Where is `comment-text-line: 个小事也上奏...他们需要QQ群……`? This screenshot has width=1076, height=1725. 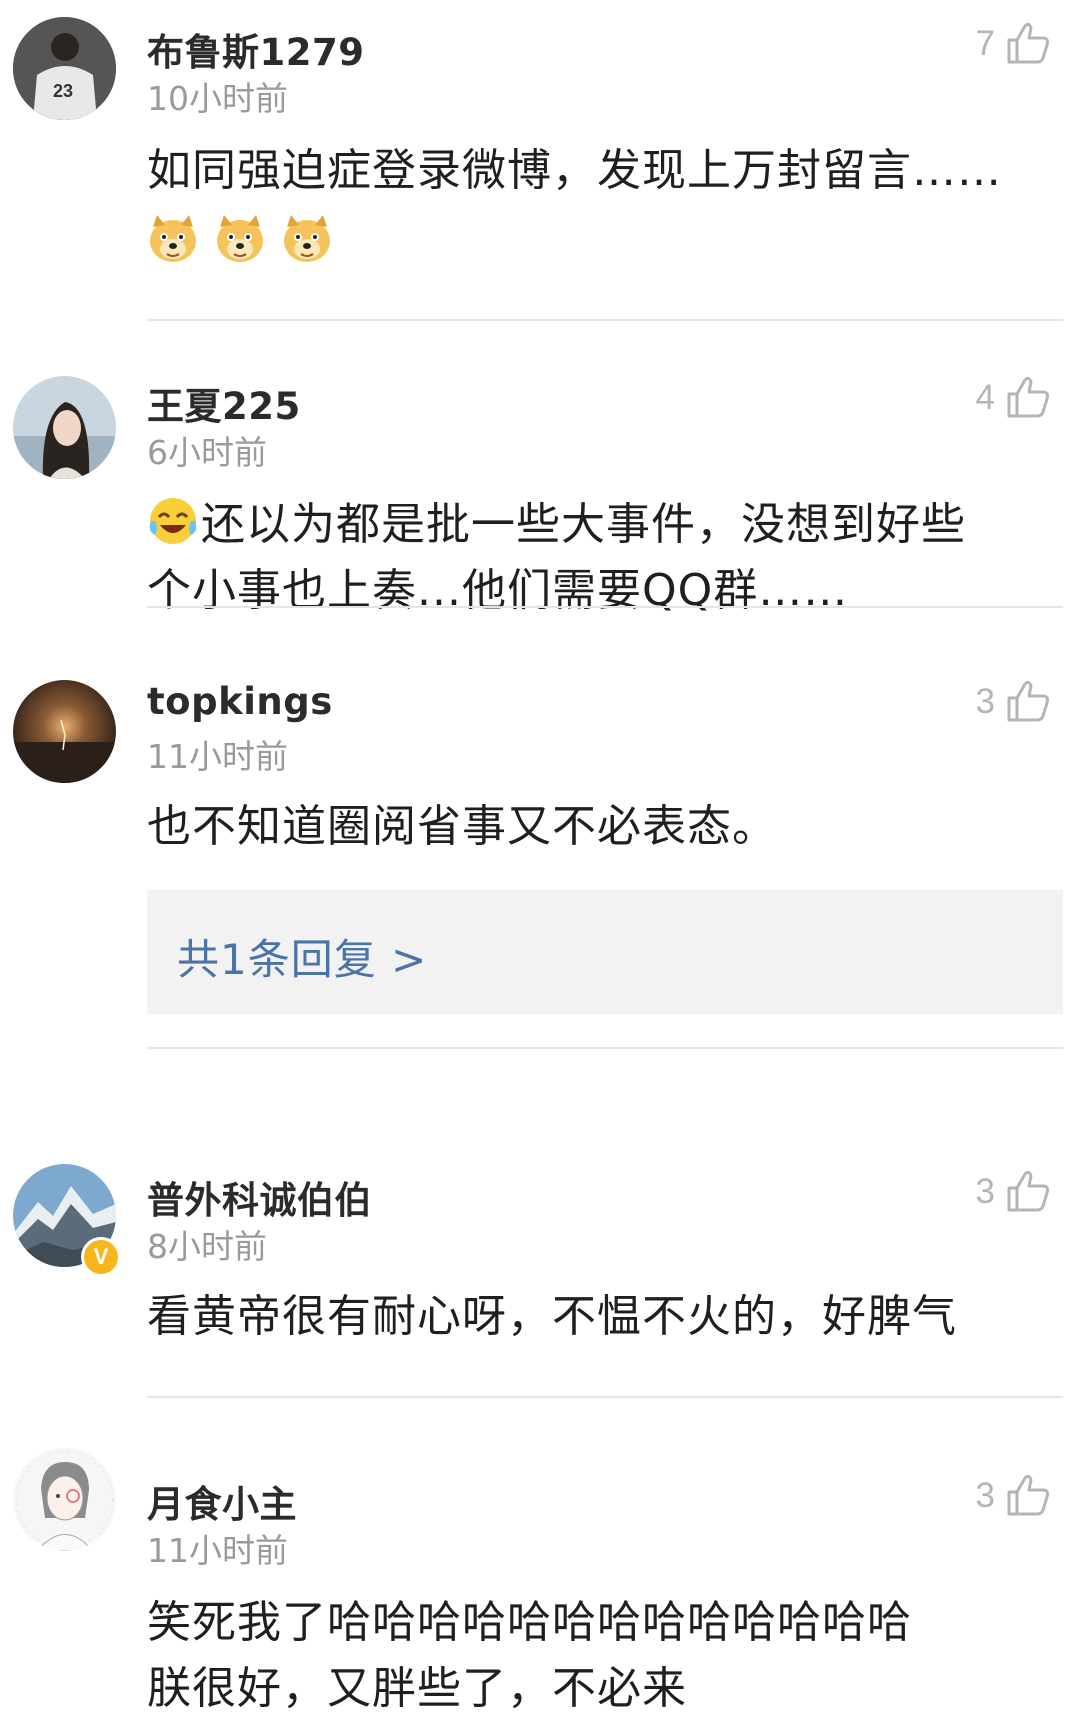 comment-text-line: 个小事也上奏...他们需要QQ群…… is located at coordinates (498, 590).